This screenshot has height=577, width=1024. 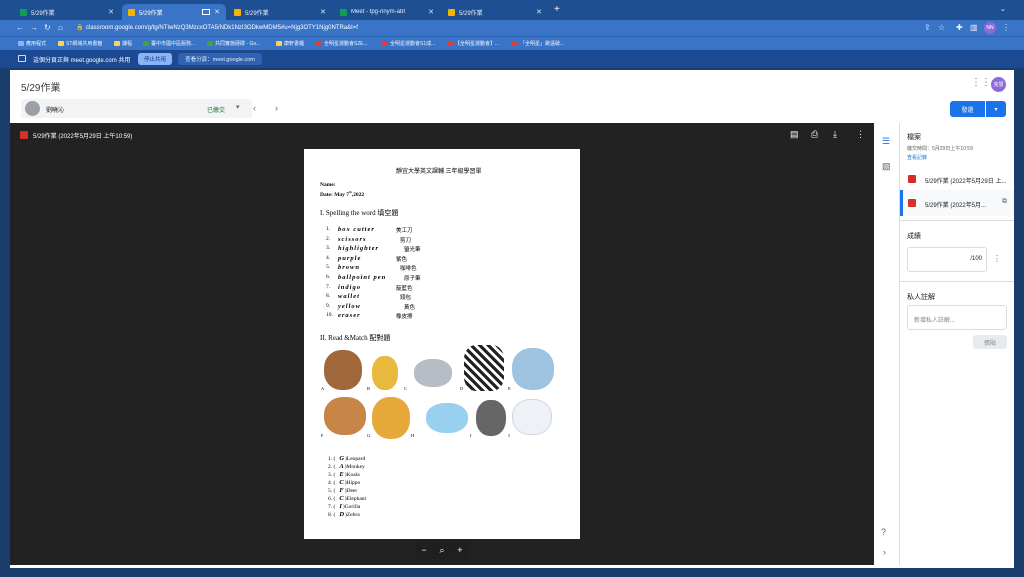 I want to click on spelling-number: 9., so click(x=328, y=305).